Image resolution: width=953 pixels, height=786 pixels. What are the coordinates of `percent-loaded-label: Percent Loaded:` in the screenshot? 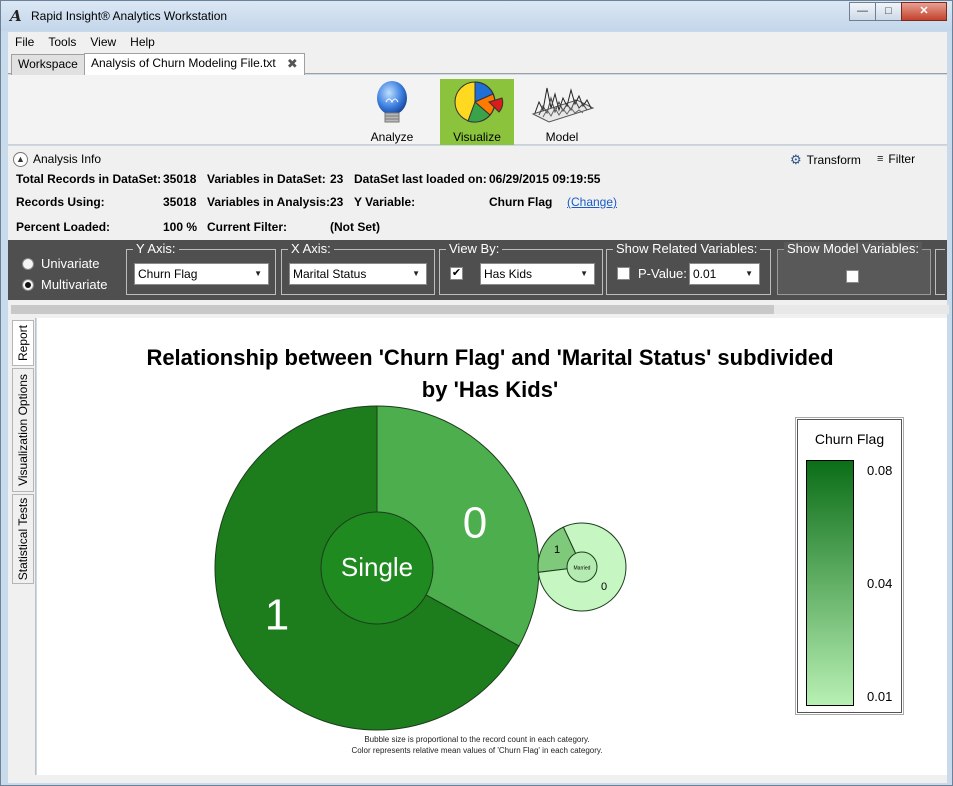 It's located at (63, 227).